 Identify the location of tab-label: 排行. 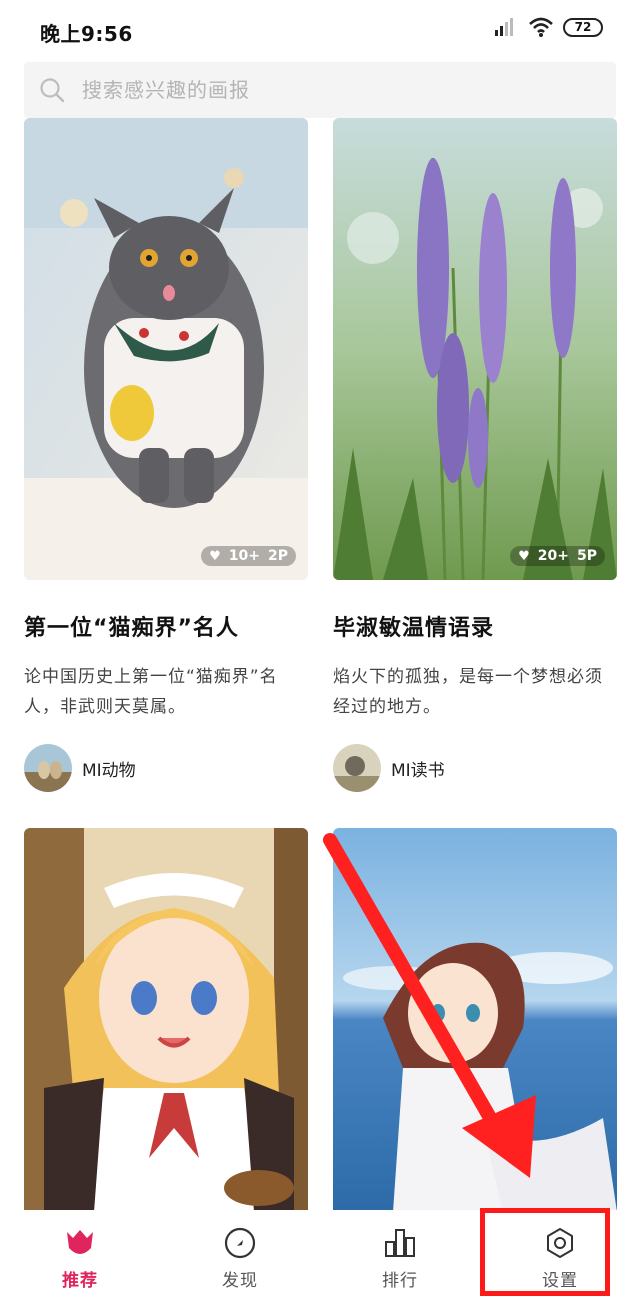
(400, 1281).